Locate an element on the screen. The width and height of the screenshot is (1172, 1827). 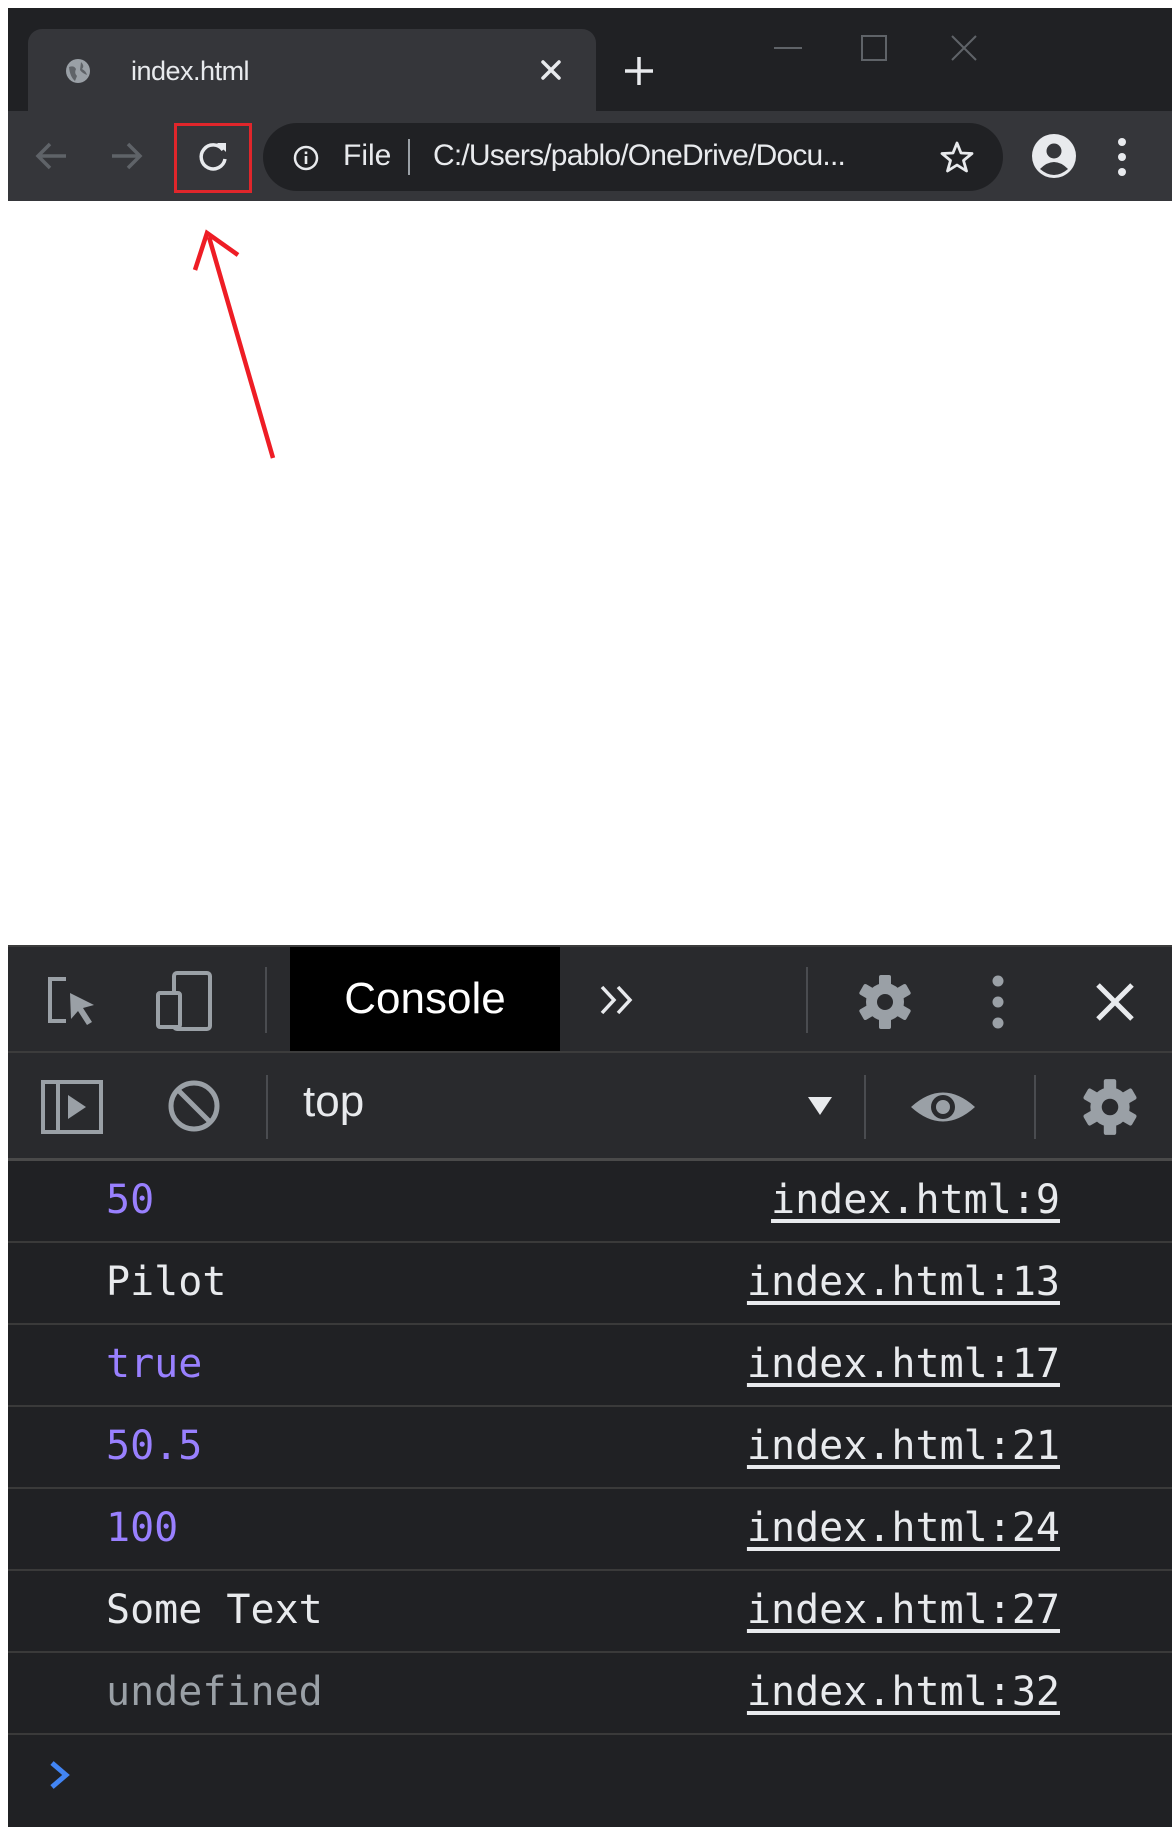
log-source-link: index.html:24 is located at coordinates (903, 1528).